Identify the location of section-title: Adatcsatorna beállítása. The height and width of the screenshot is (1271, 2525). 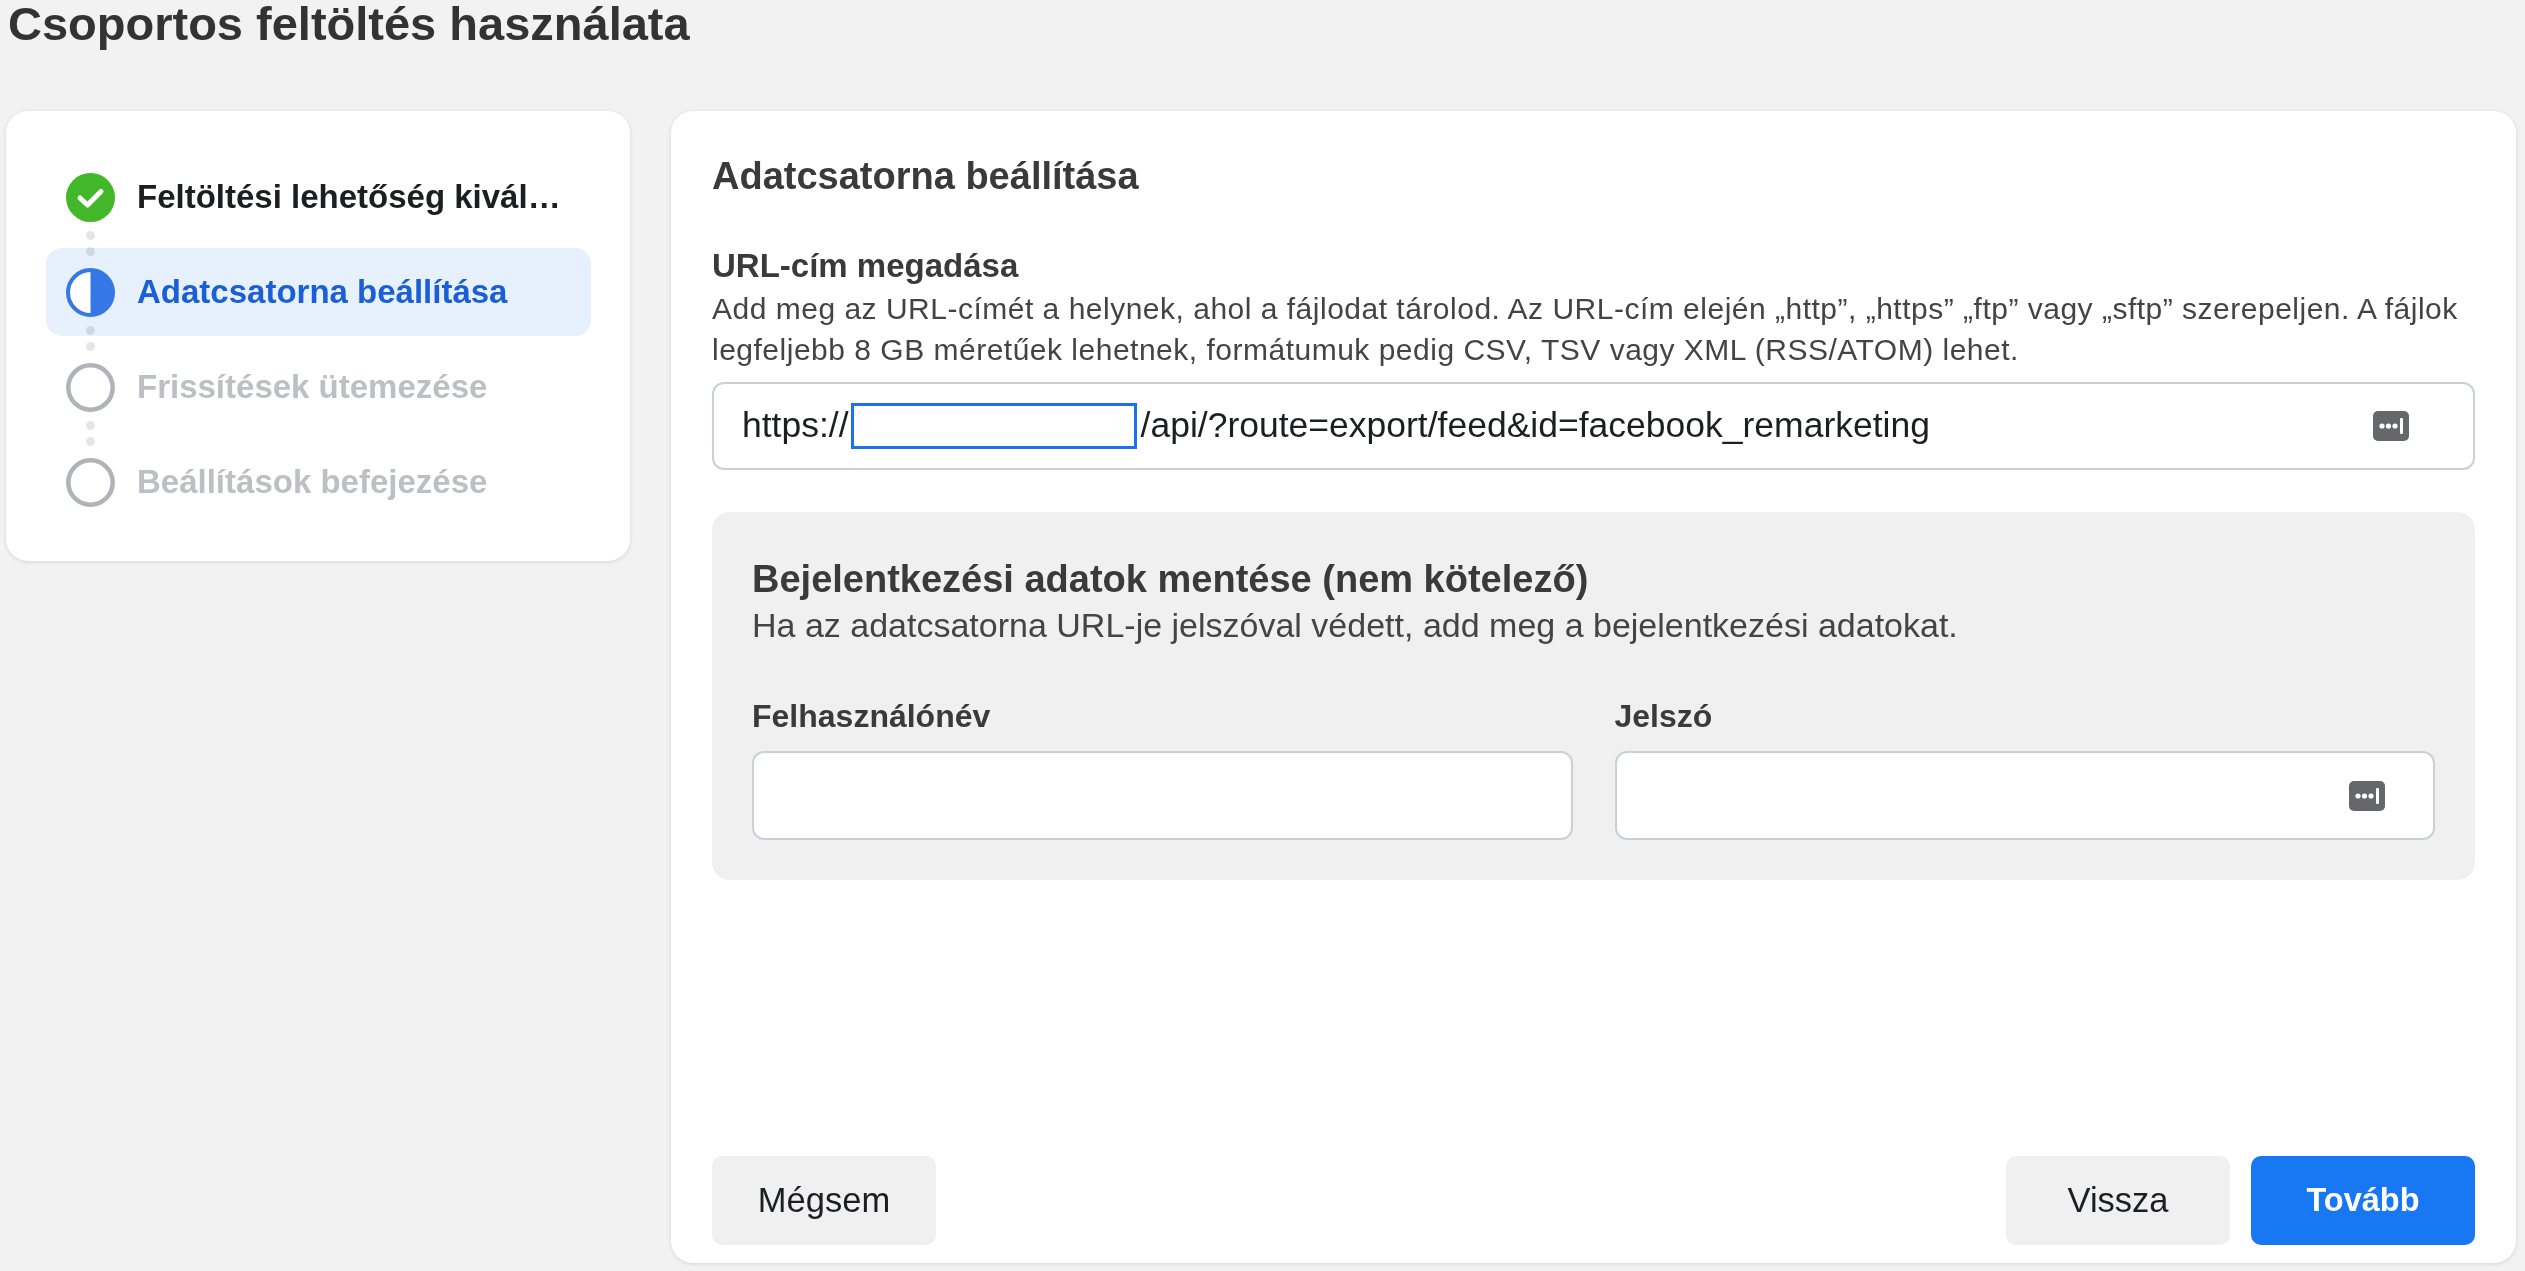
(925, 176).